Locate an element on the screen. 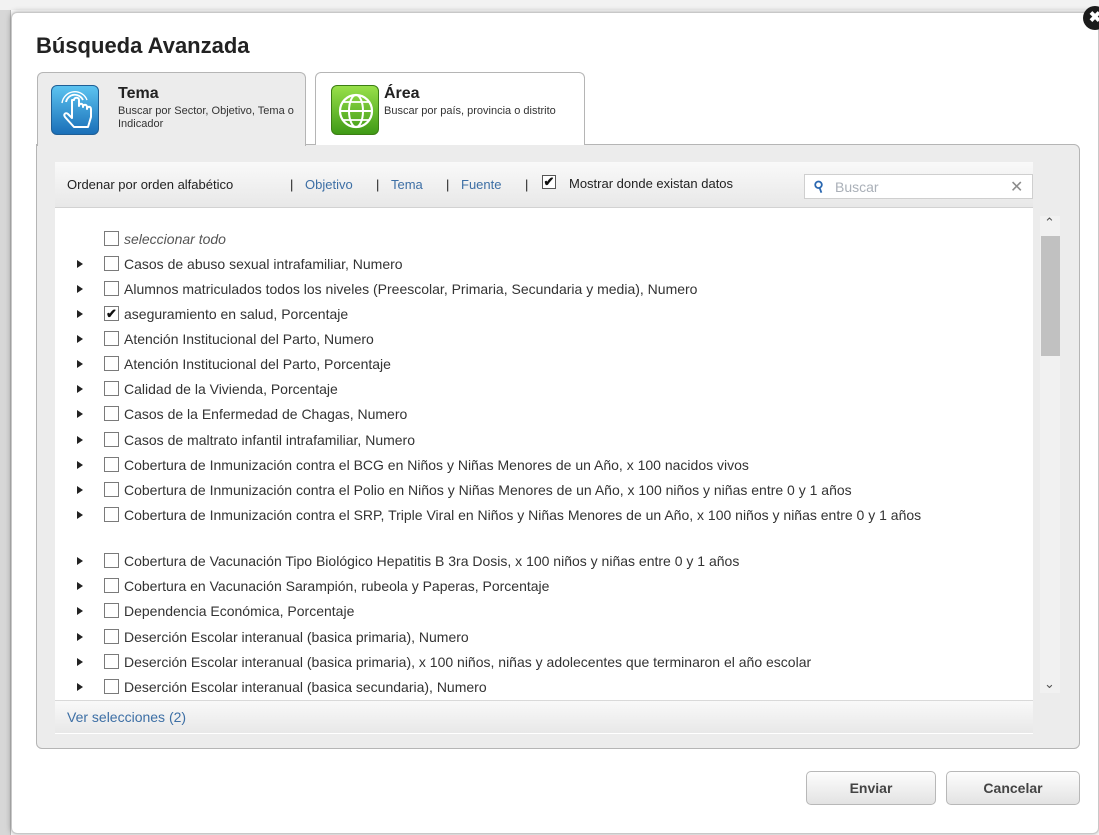 This screenshot has height=835, width=1099. search-box: ⚲ ✕ is located at coordinates (918, 186).